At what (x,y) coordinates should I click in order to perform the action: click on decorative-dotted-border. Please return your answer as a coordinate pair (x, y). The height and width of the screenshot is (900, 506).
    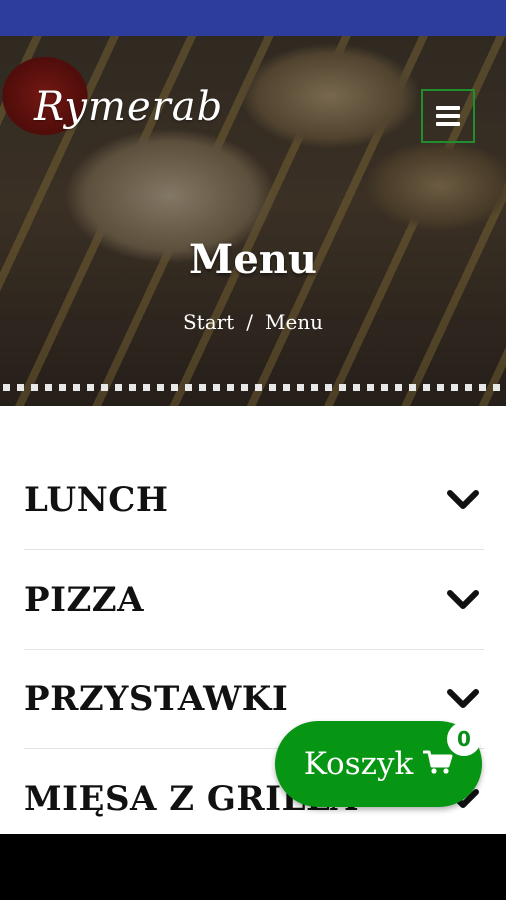
    Looking at the image, I should click on (253, 388).